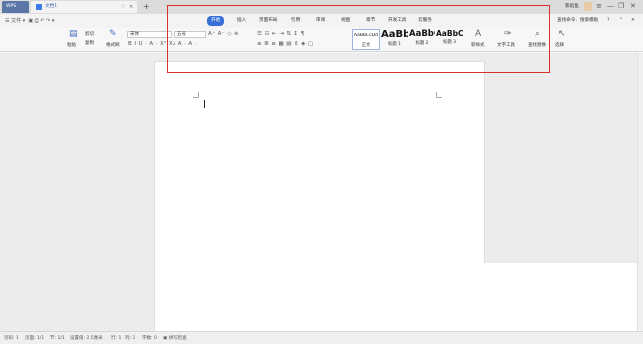 The height and width of the screenshot is (344, 643). What do you see at coordinates (113, 45) in the screenshot?
I see `format-painter-label: 格式刷` at bounding box center [113, 45].